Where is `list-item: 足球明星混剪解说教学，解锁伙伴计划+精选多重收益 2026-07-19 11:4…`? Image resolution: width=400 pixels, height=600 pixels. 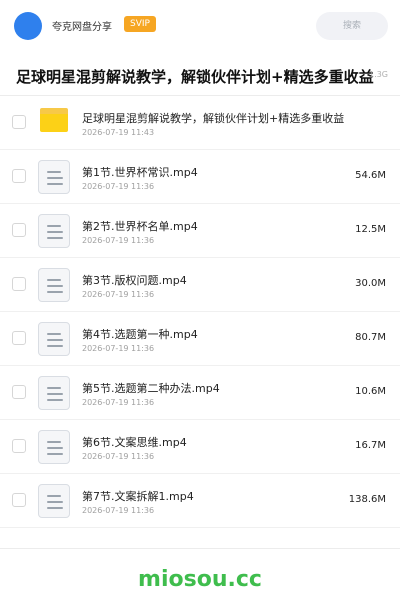 list-item: 足球明星混剪解说教学，解锁伙伴计划+精选多重收益 2026-07-19 11:4… is located at coordinates (200, 123).